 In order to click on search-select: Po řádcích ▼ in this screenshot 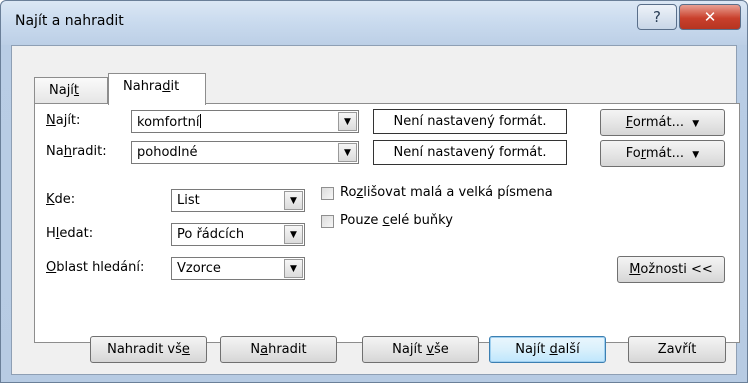, I will do `click(238, 234)`.